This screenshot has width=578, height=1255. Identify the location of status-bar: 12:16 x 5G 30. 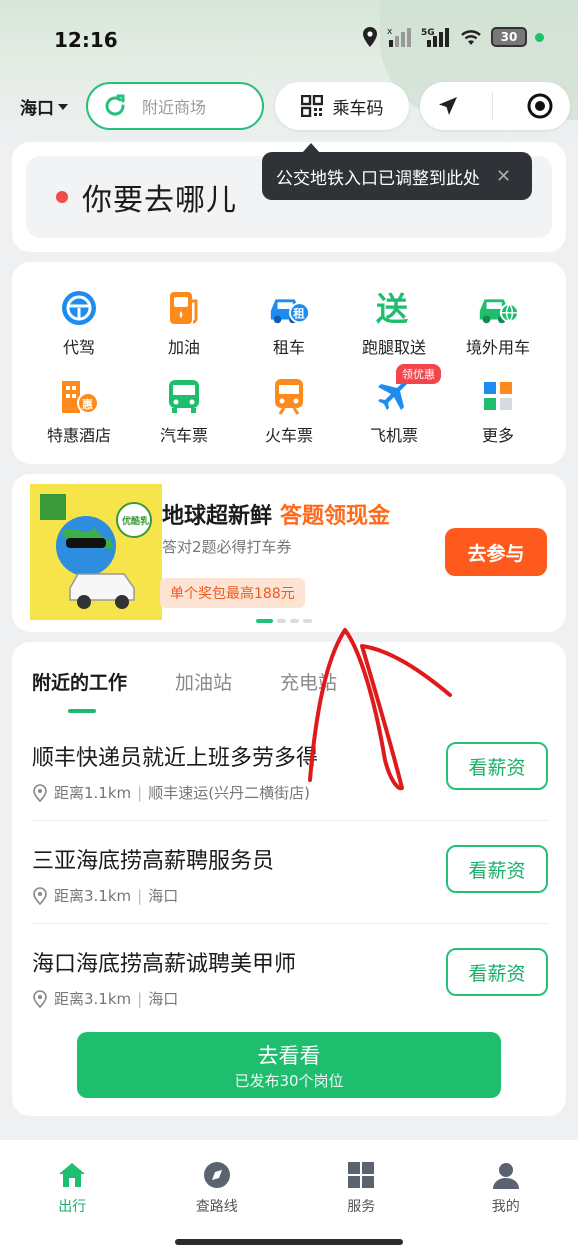
(289, 40).